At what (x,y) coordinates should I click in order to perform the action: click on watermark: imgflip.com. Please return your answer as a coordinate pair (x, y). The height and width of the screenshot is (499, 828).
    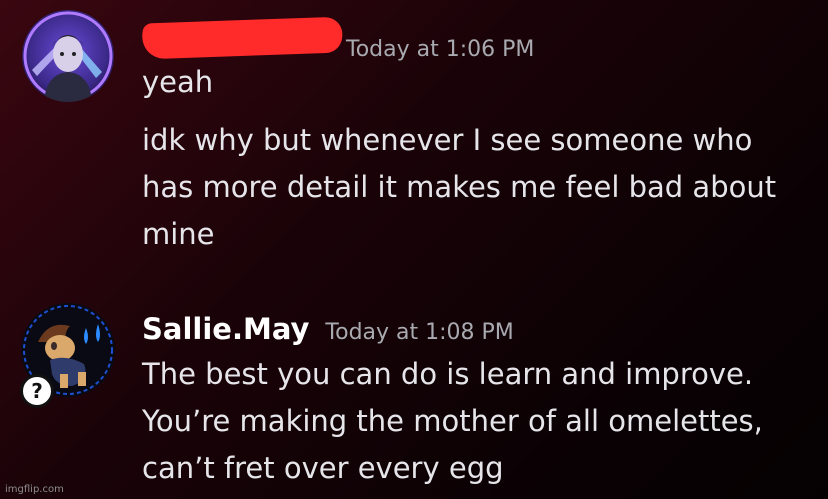
    Looking at the image, I should click on (34, 489).